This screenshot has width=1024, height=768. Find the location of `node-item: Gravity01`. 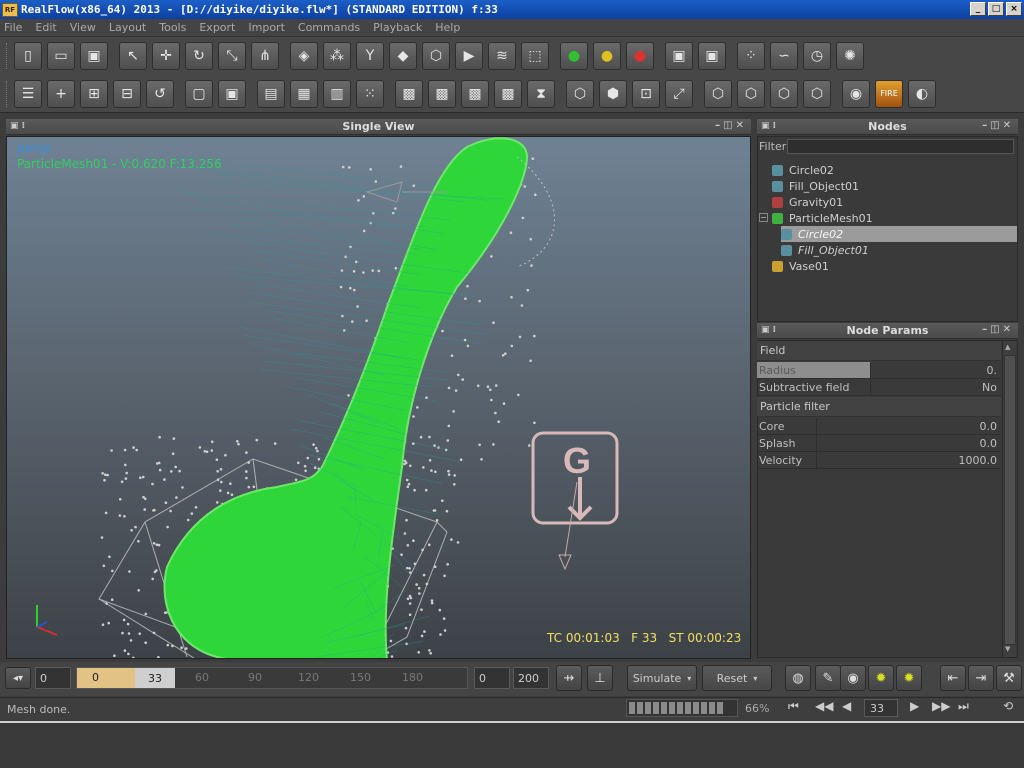

node-item: Gravity01 is located at coordinates (894, 202).